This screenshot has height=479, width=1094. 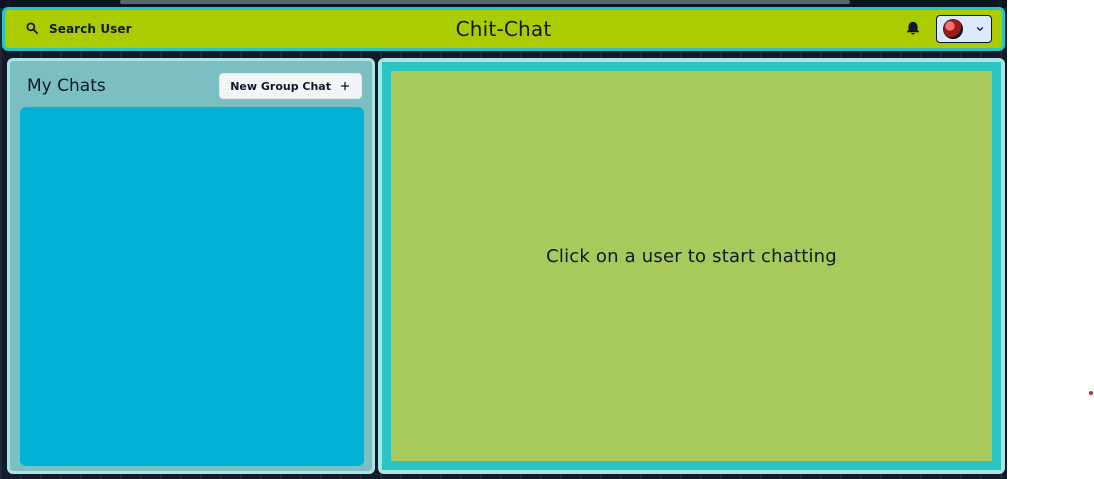 I want to click on my-chats-title: My Chats, so click(x=66, y=86).